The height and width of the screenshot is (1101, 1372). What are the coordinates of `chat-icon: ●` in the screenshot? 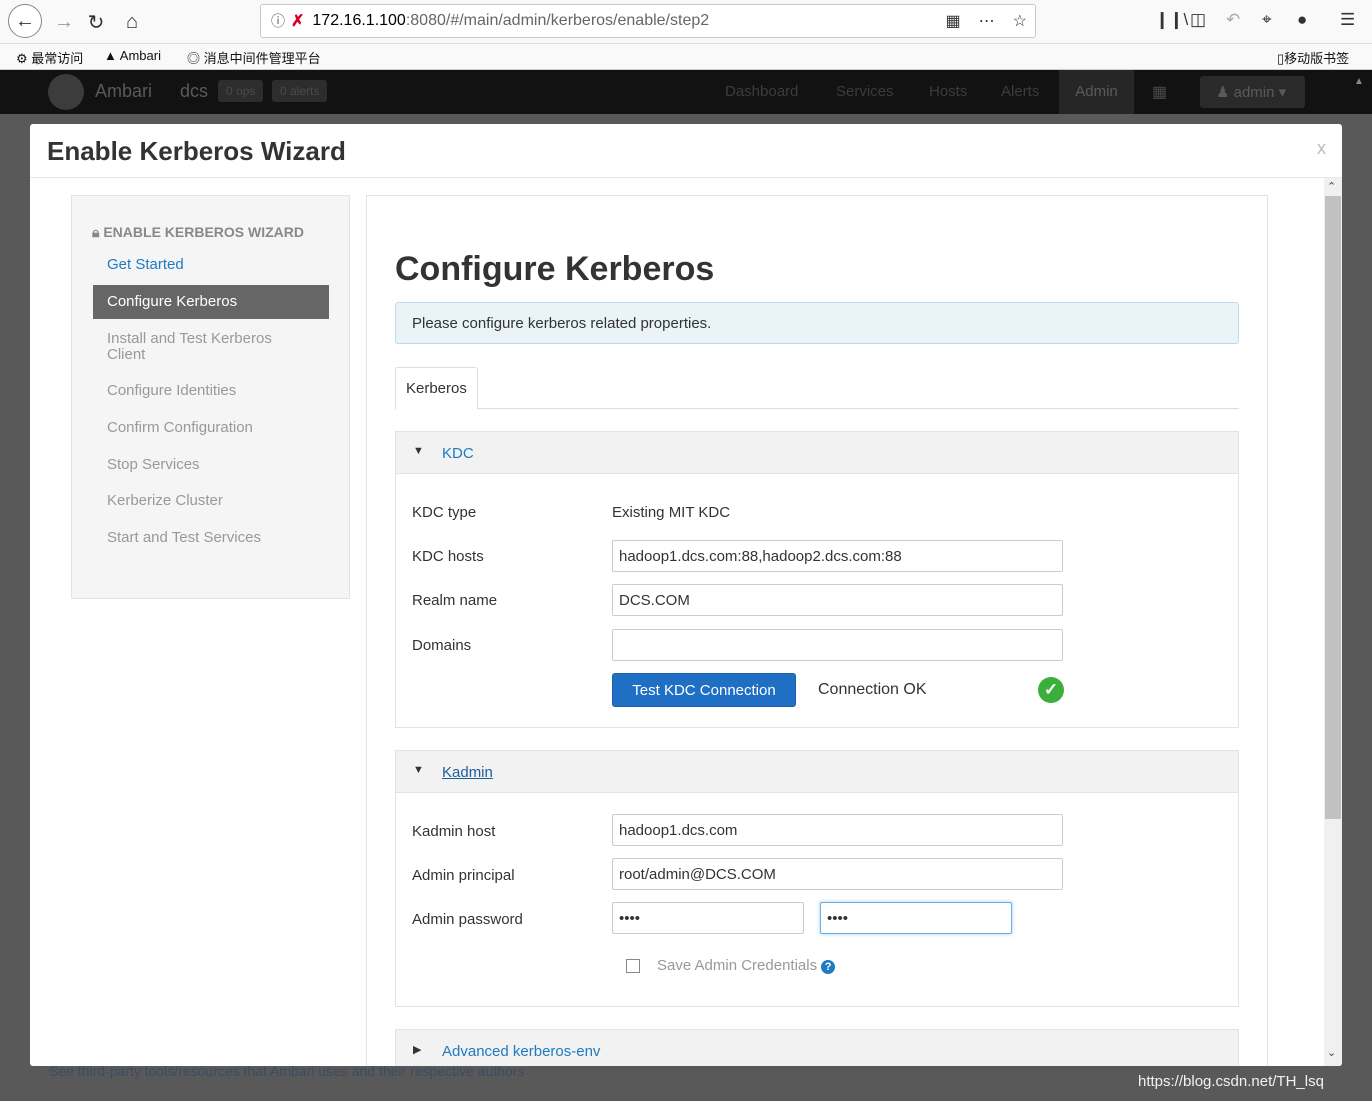 It's located at (1302, 20).